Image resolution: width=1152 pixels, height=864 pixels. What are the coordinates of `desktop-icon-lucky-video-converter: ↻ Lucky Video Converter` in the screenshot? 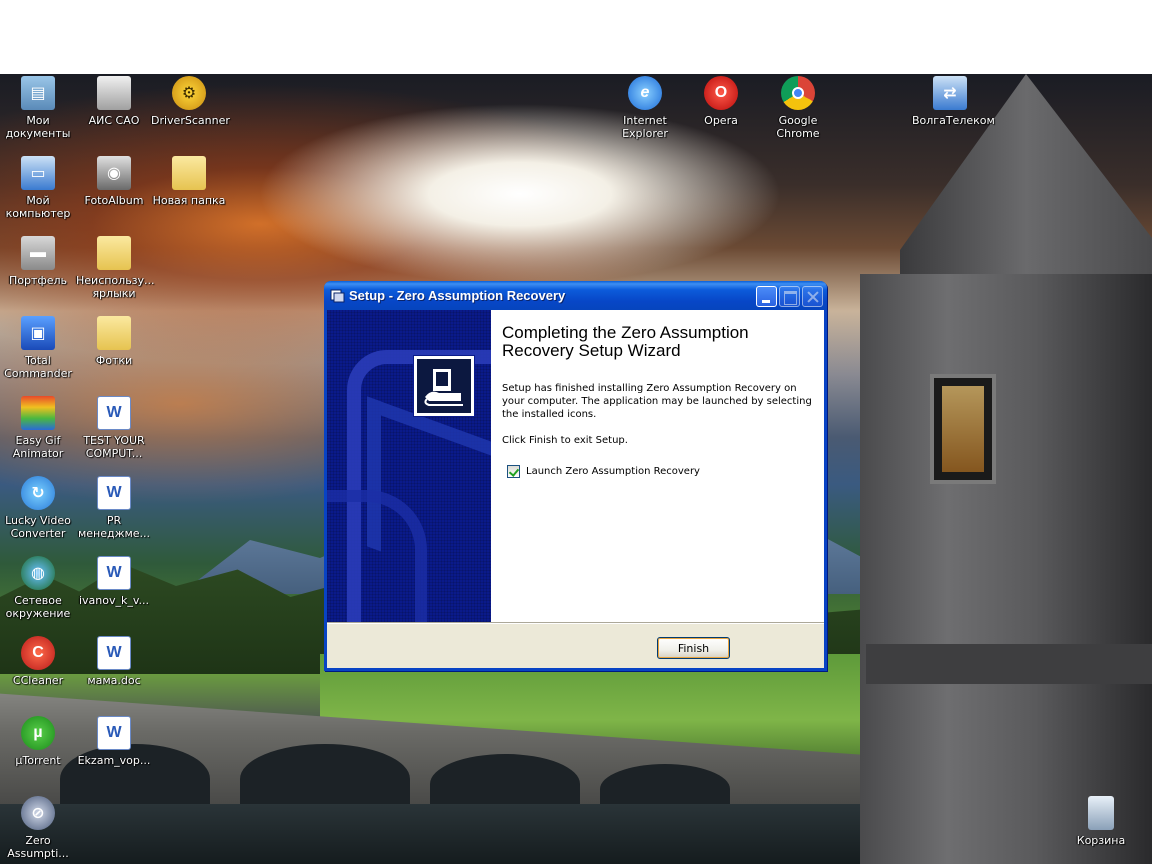 It's located at (38, 508).